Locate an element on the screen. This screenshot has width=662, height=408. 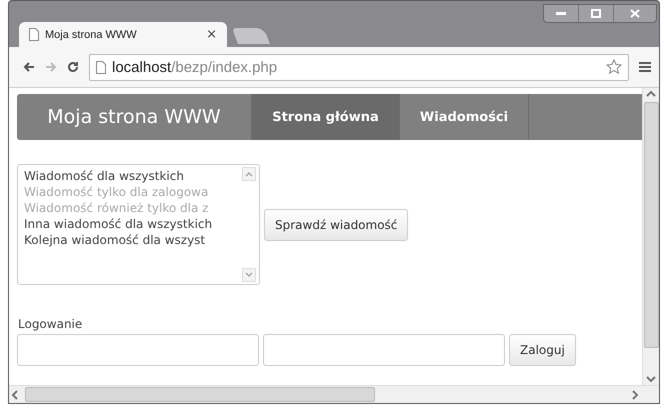
star-icon is located at coordinates (614, 67).